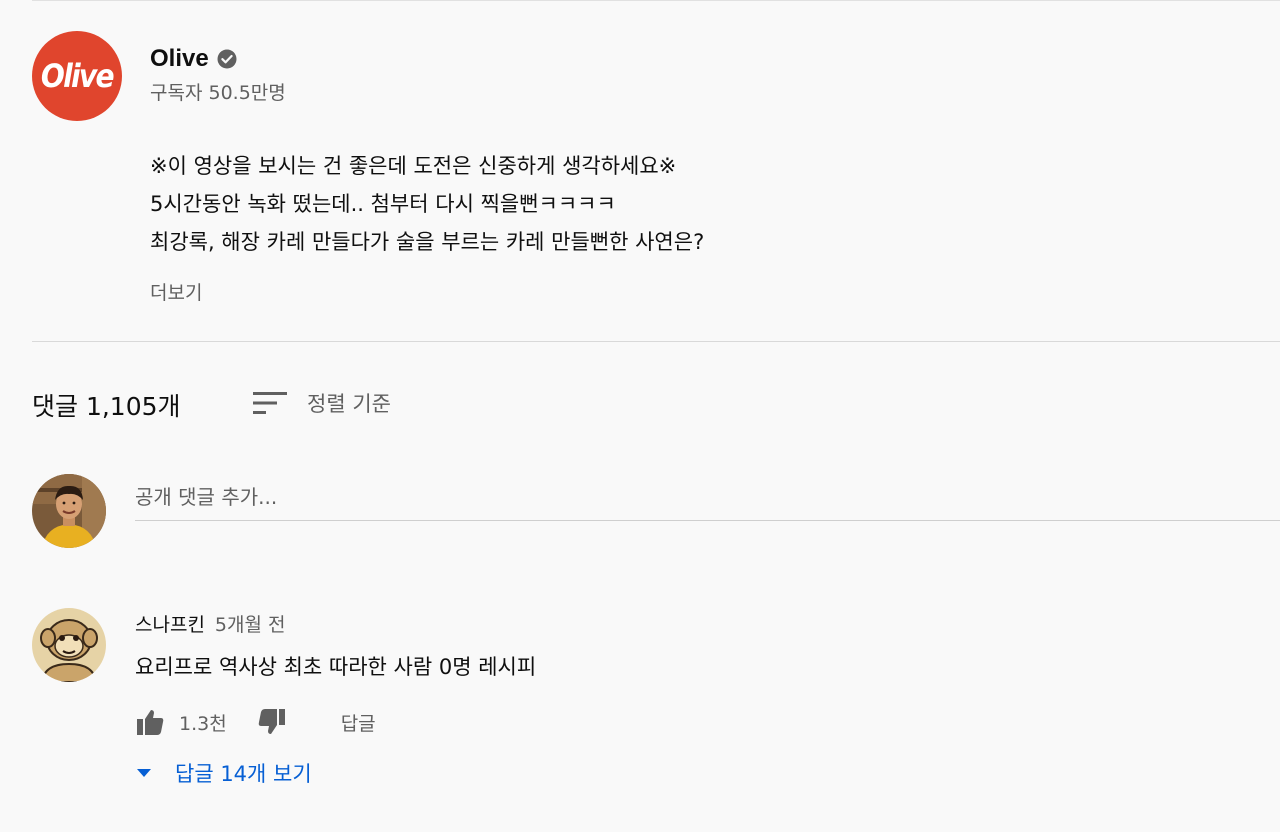 This screenshot has height=832, width=1280. What do you see at coordinates (358, 722) in the screenshot?
I see `reply-button: 답글` at bounding box center [358, 722].